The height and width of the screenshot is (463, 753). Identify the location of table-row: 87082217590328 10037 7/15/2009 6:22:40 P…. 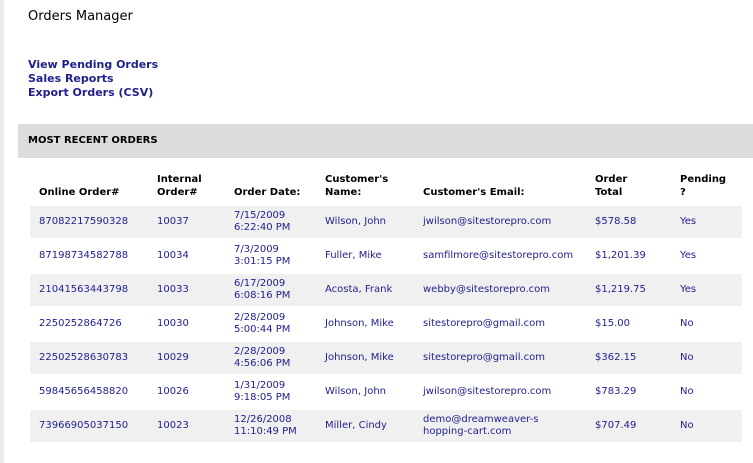
(386, 222).